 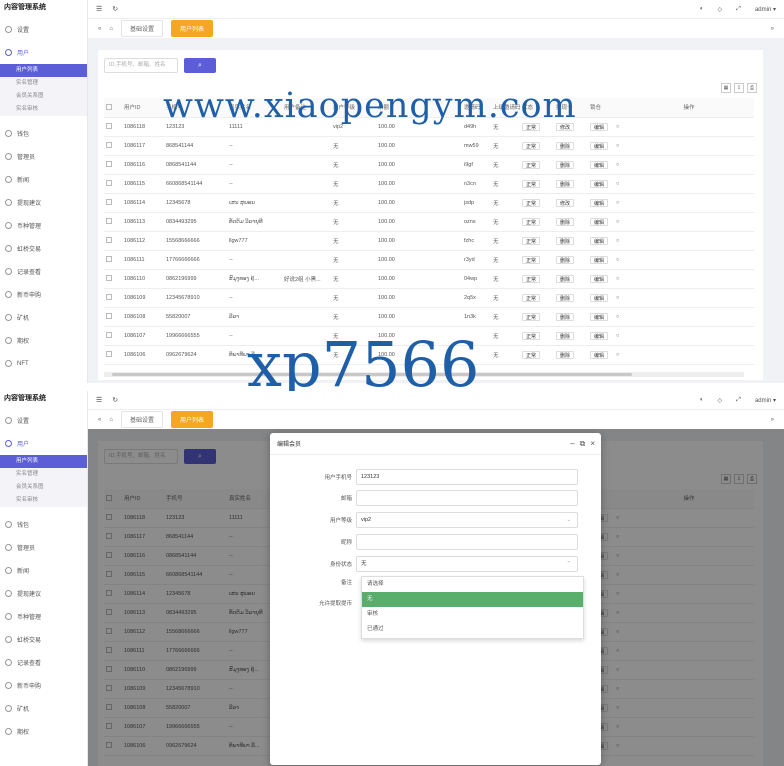 What do you see at coordinates (467, 542) in the screenshot?
I see `nickname-input` at bounding box center [467, 542].